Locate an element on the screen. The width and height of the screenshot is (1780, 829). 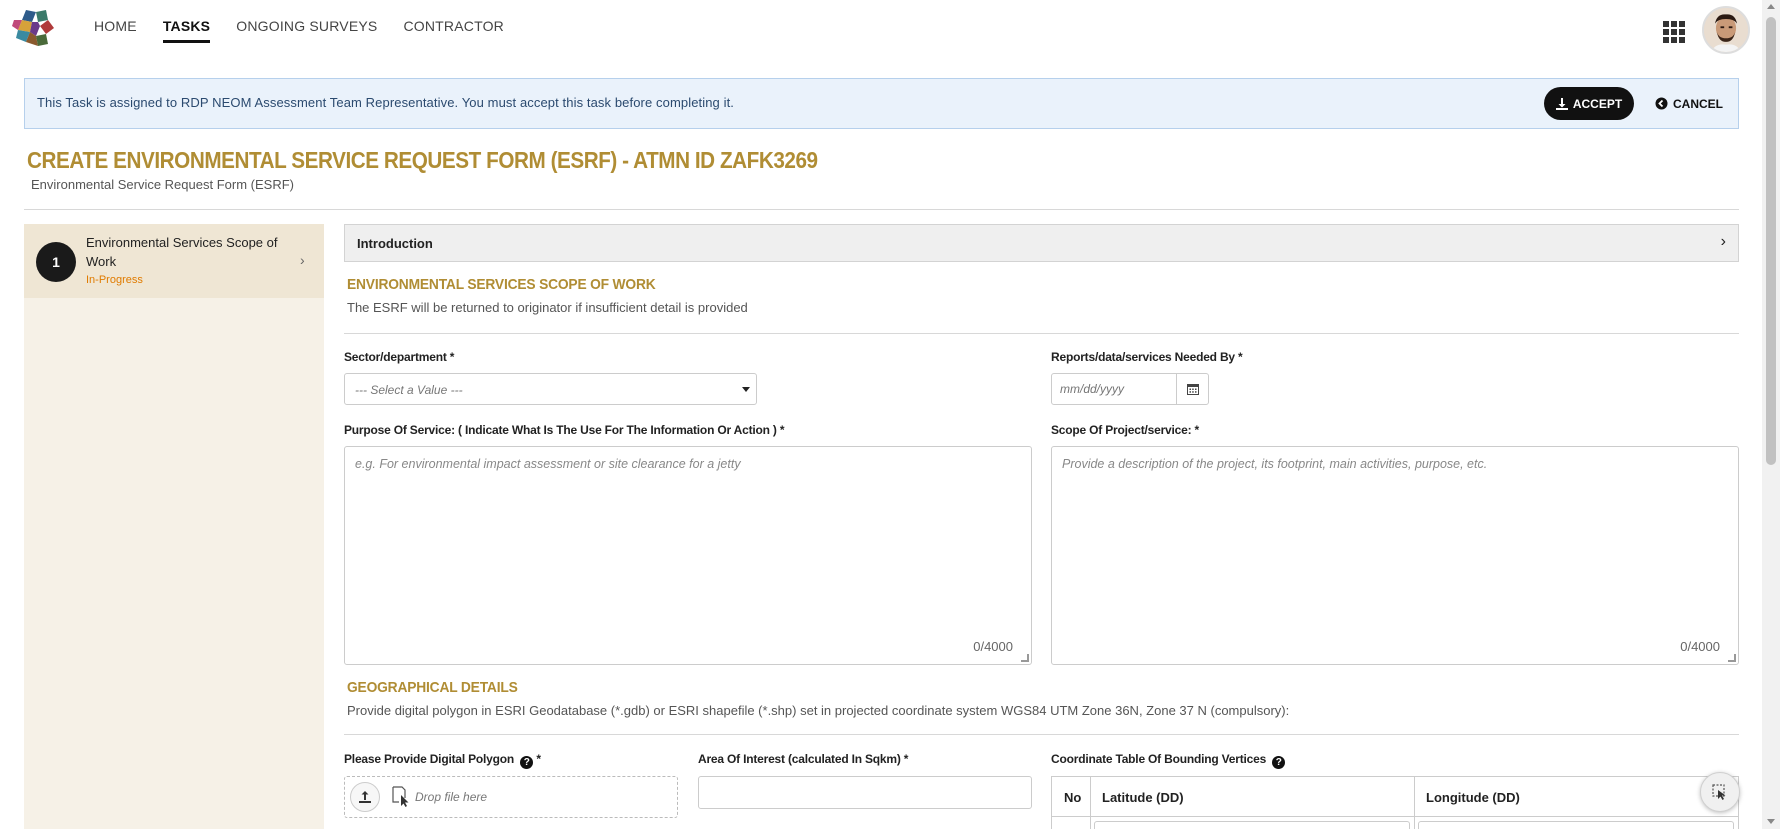
grid-apps-icon is located at coordinates (1674, 32).